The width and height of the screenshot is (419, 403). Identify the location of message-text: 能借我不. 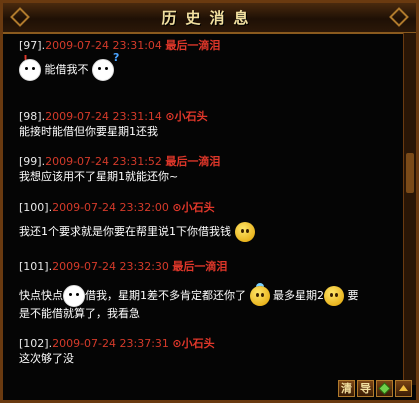
(66, 69).